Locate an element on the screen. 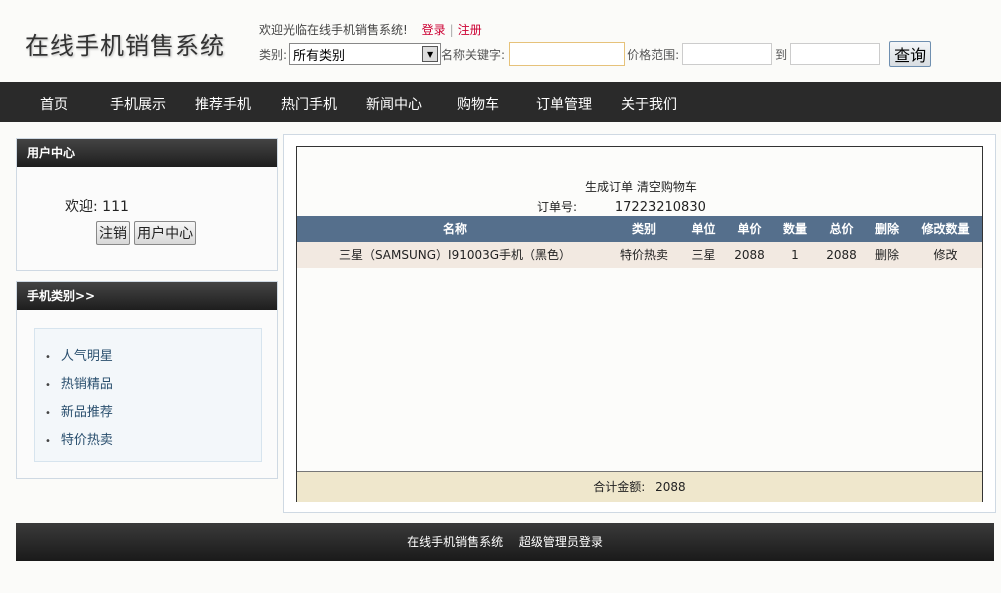 The image size is (1001, 593). col-name: 名称 is located at coordinates (454, 229).